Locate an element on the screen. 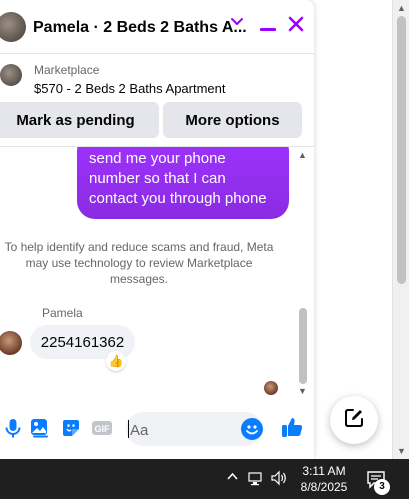  compose-icon is located at coordinates (354, 420).